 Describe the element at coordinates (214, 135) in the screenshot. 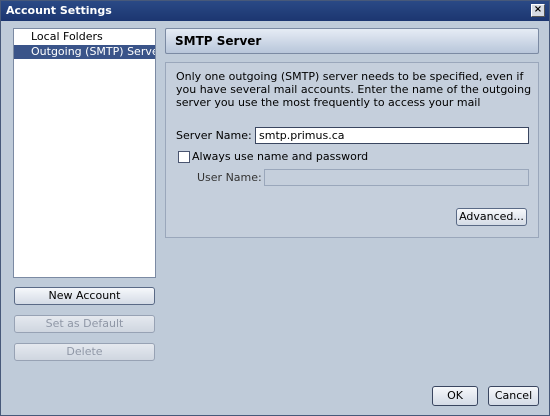

I see `server-name-label: Server Name:` at that location.